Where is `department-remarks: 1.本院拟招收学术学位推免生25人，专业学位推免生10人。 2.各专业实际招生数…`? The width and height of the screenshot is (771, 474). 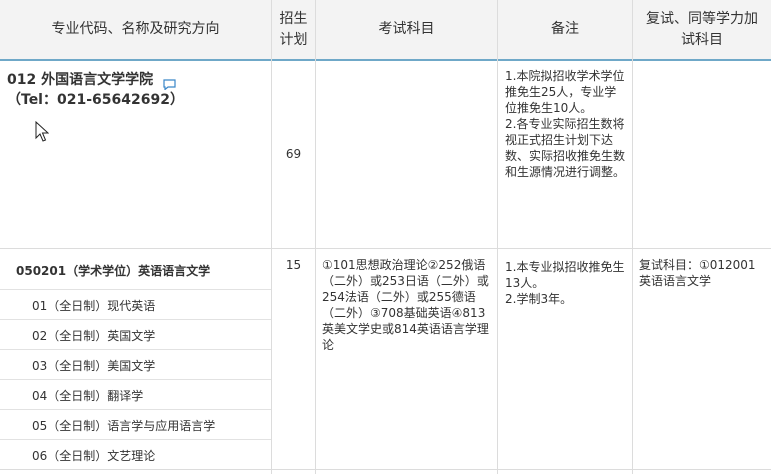
department-remarks: 1.本院拟招收学术学位推免生25人，专业学位推免生10人。 2.各专业实际招生数… is located at coordinates (565, 124).